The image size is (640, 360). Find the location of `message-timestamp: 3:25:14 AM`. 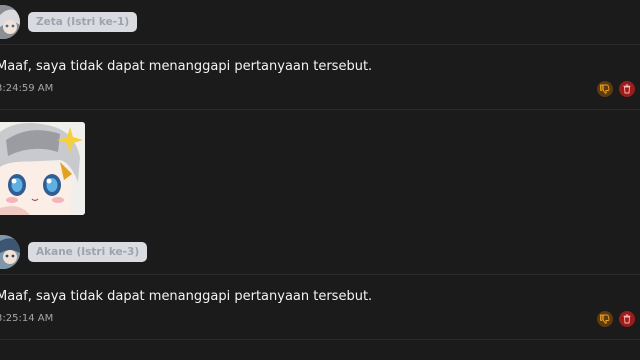

message-timestamp: 3:25:14 AM is located at coordinates (27, 318).